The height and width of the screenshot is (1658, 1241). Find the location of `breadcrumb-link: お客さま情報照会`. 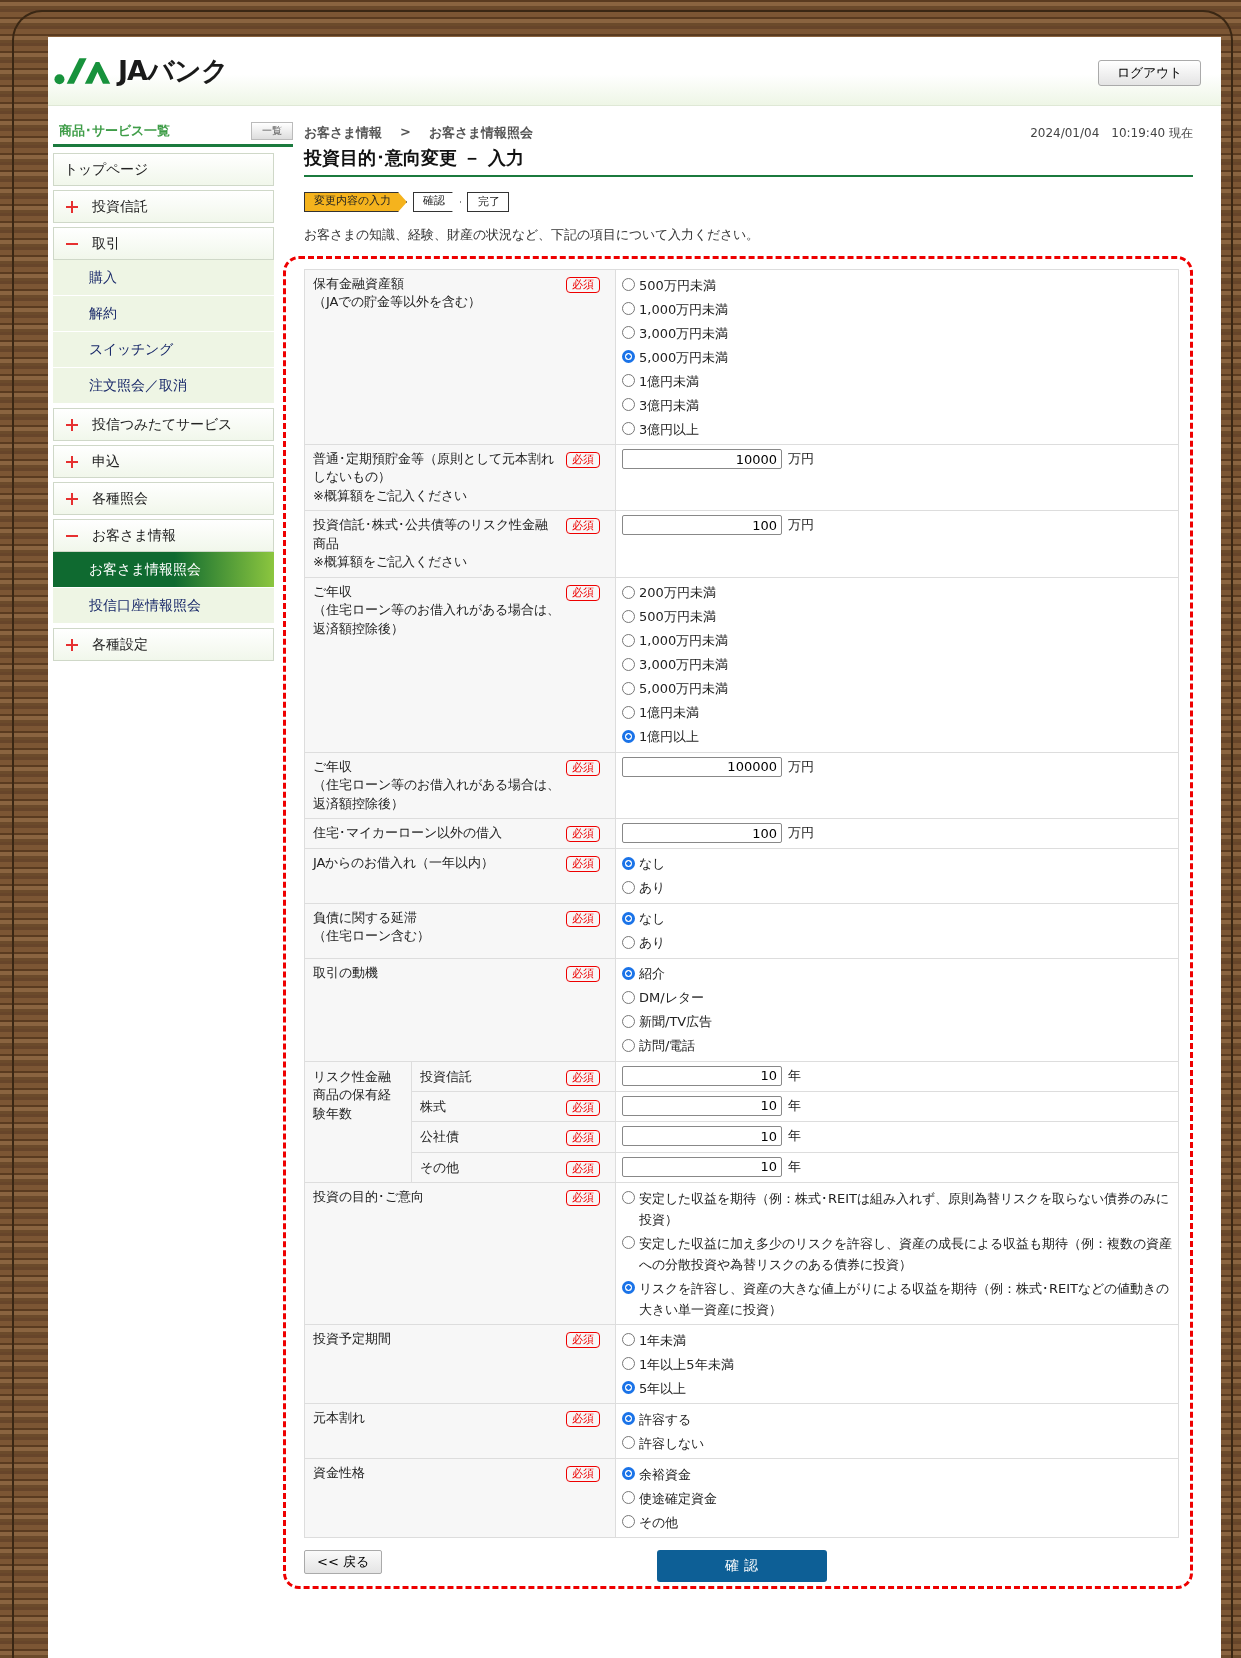

breadcrumb-link: お客さま情報照会 is located at coordinates (480, 133).